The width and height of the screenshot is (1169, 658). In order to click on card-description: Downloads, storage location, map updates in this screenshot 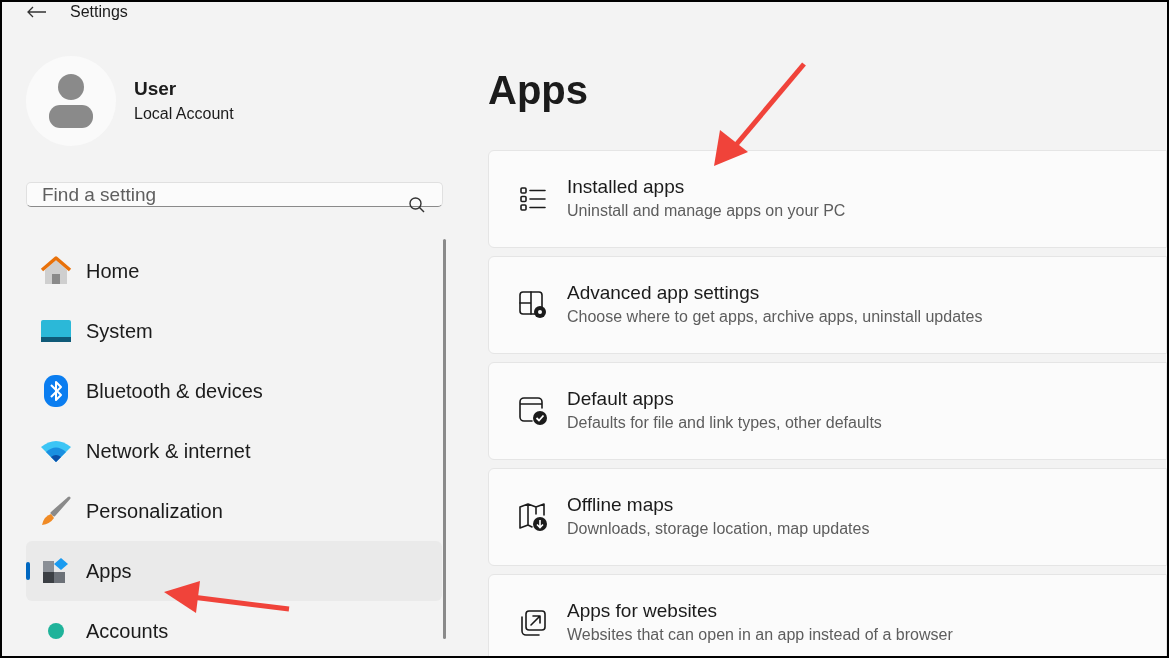, I will do `click(718, 529)`.